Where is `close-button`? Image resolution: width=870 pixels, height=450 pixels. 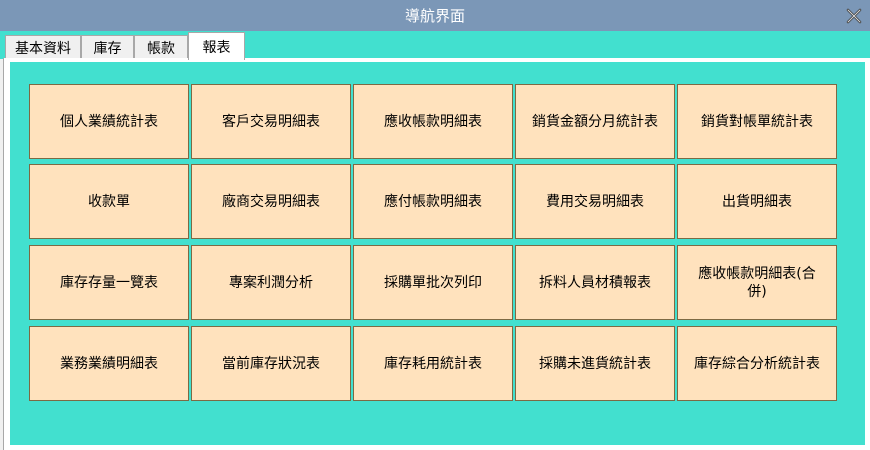 close-button is located at coordinates (854, 16).